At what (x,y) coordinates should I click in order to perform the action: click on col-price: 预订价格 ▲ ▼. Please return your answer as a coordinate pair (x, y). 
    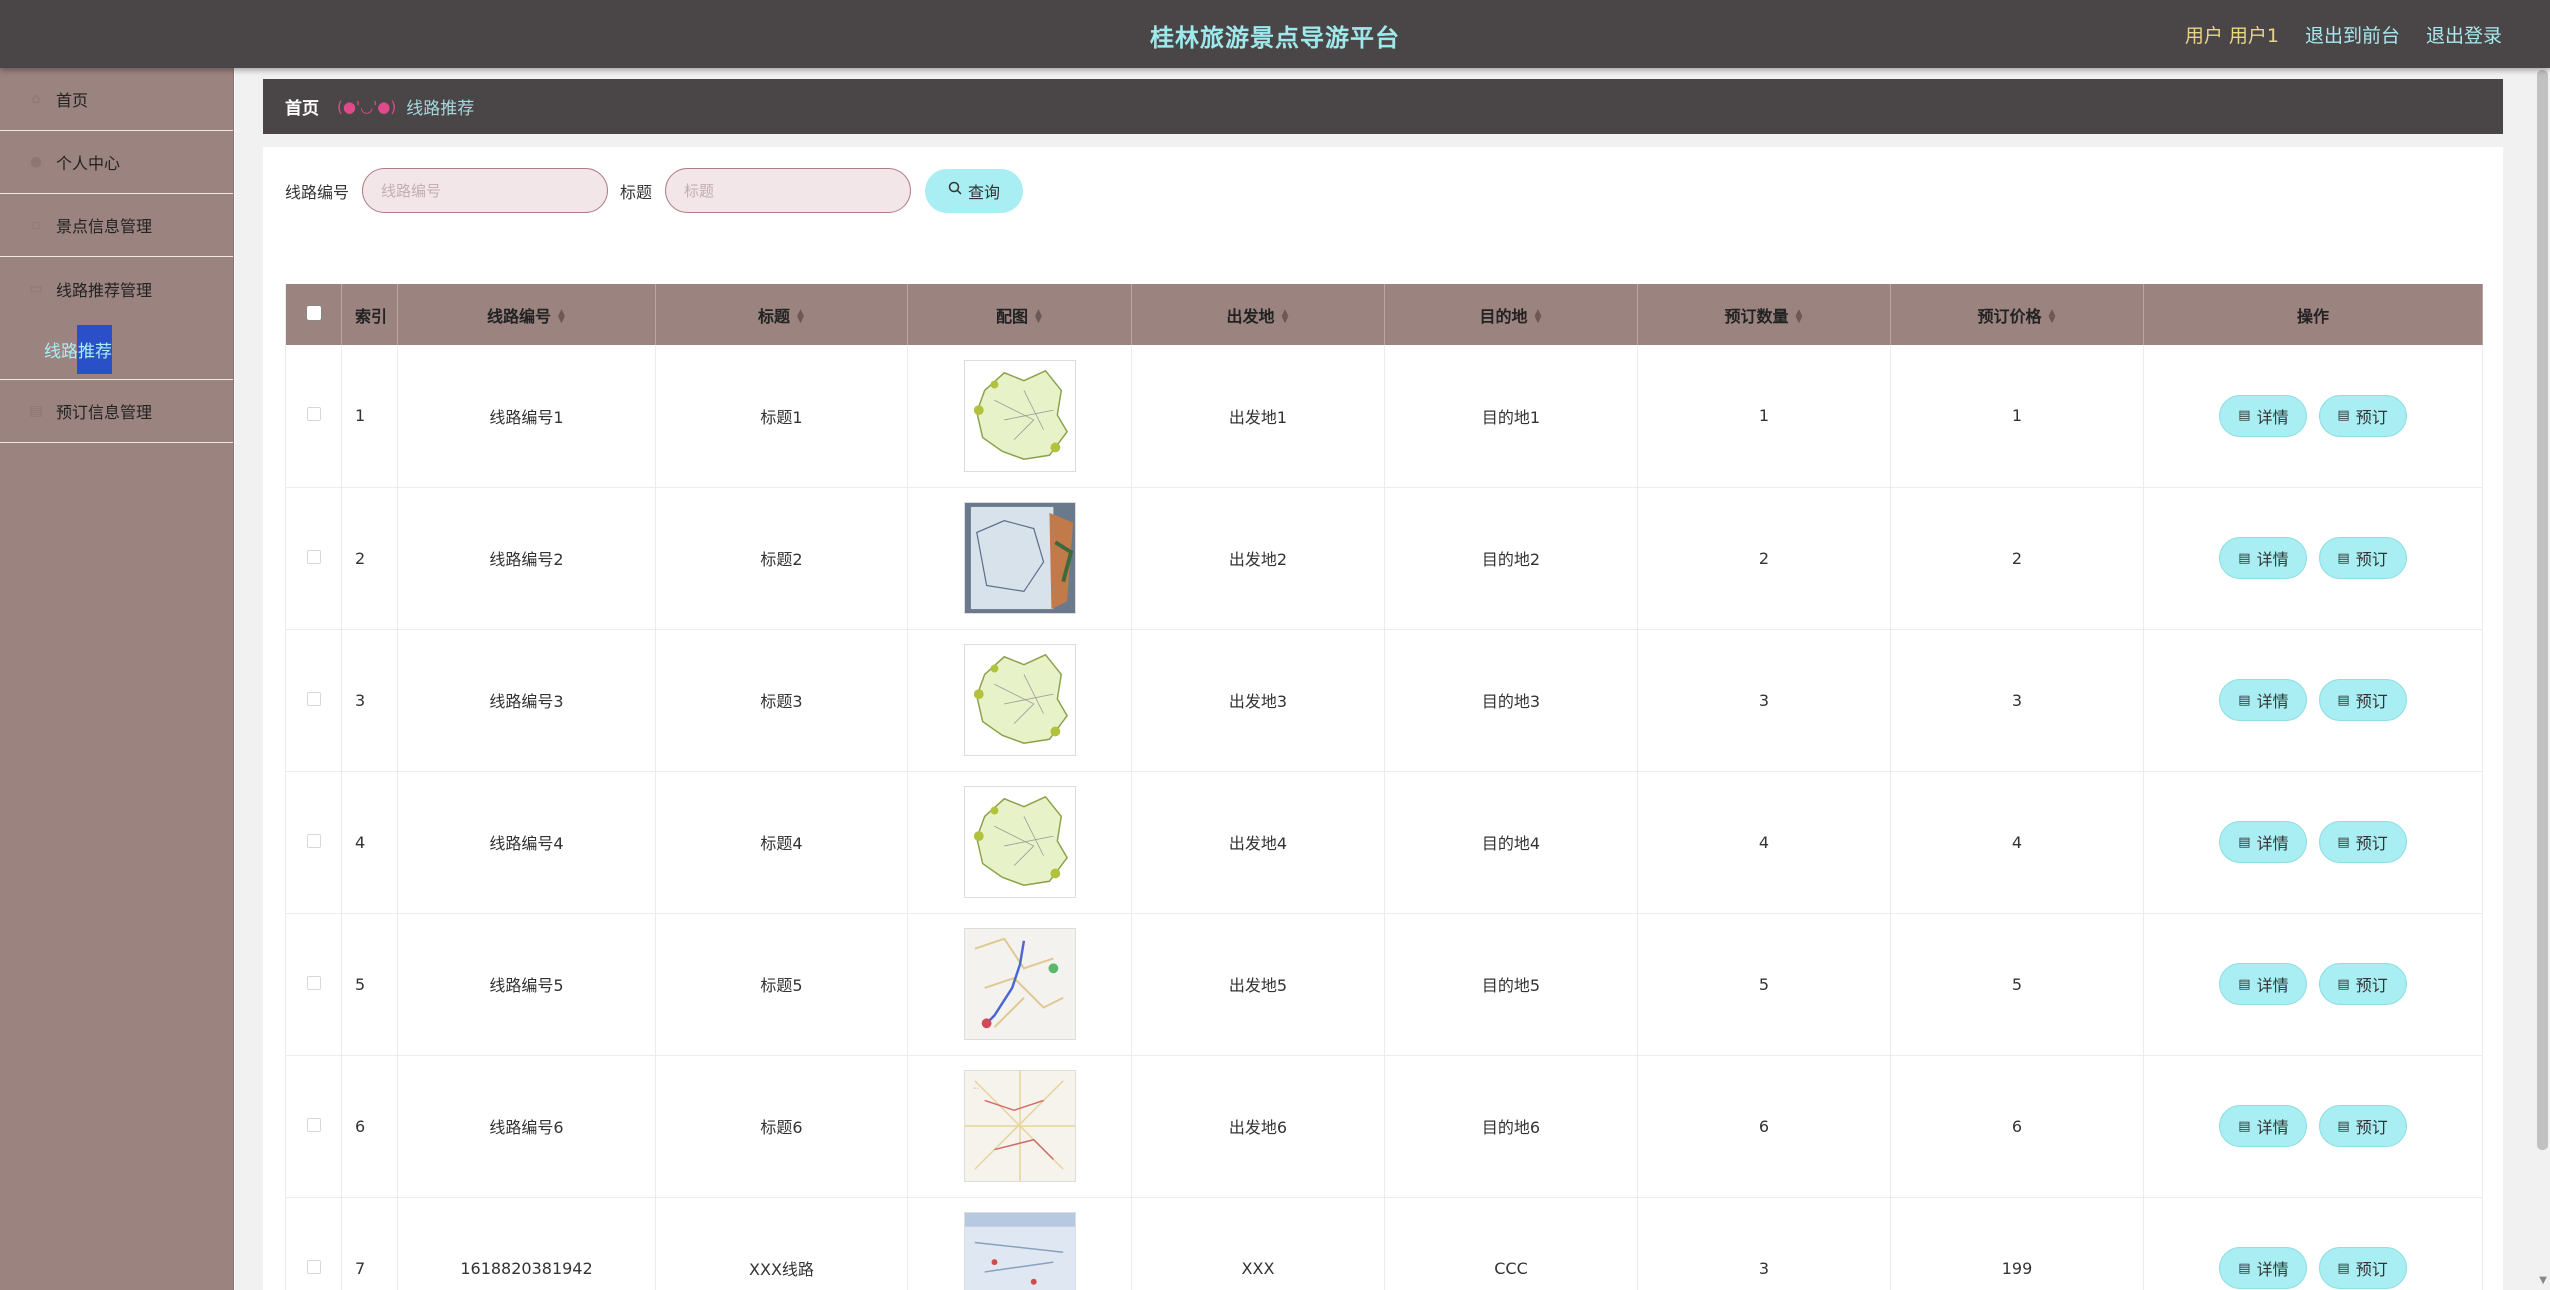
    Looking at the image, I should click on (2017, 314).